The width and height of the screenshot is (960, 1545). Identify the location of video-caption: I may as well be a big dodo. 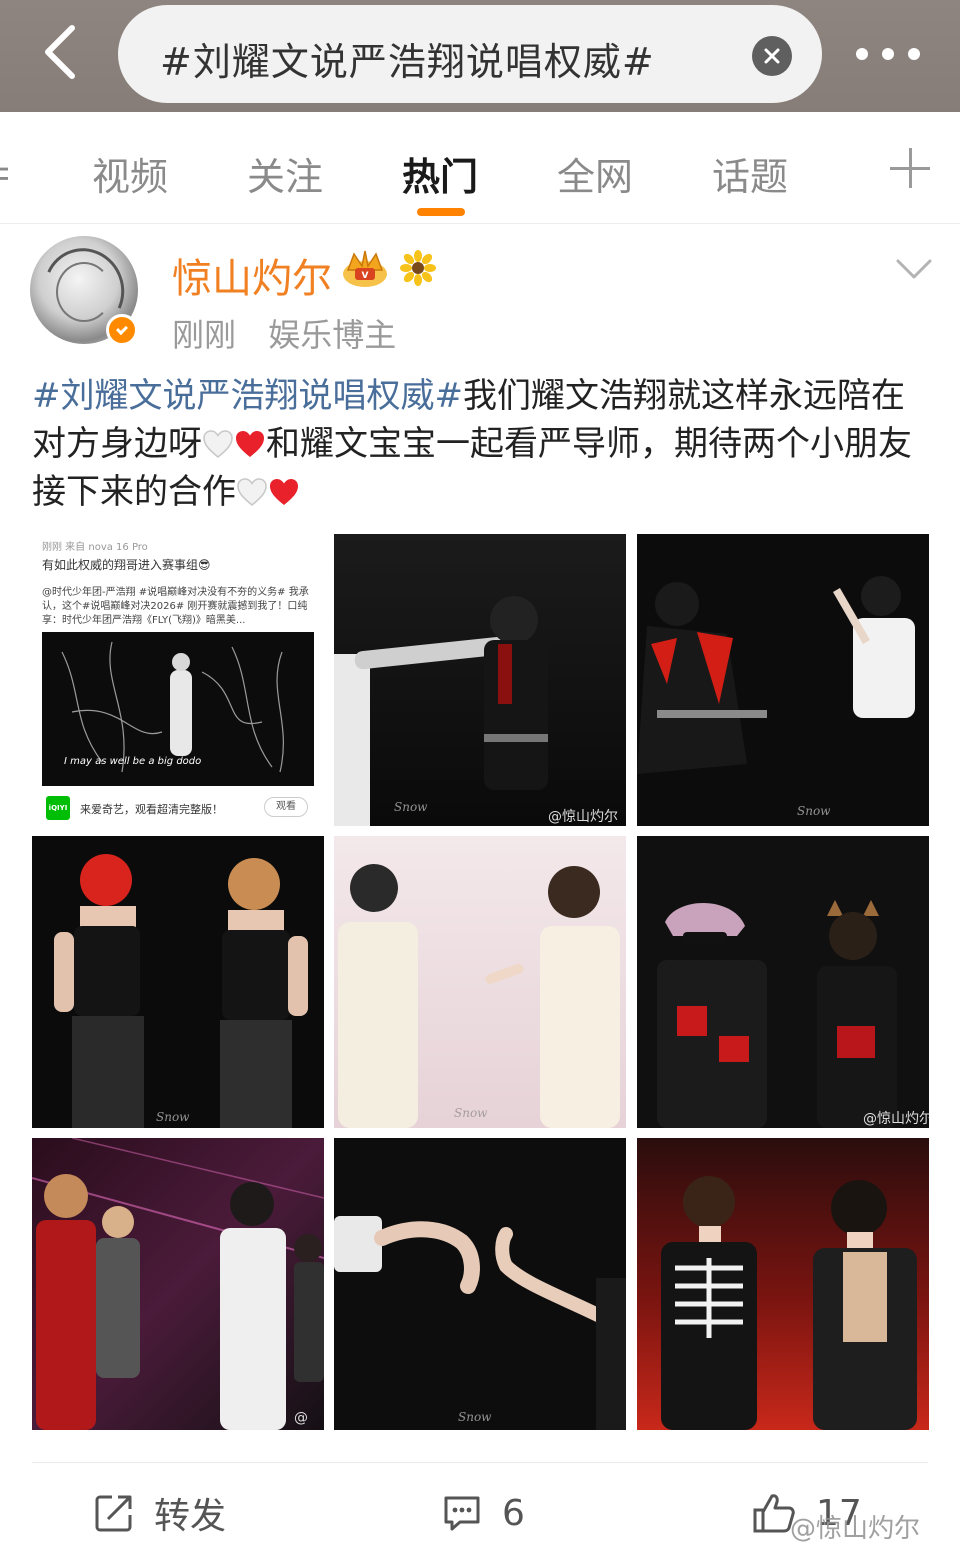
(133, 761).